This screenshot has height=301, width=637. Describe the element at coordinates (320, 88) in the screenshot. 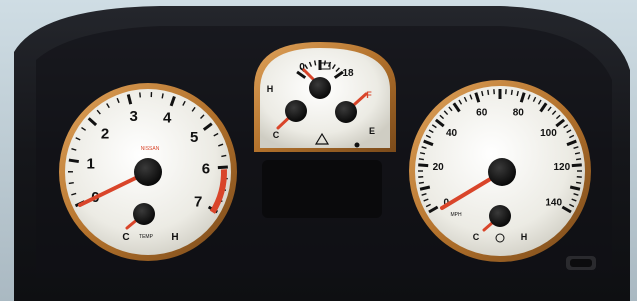

I see `center-top-hub` at that location.